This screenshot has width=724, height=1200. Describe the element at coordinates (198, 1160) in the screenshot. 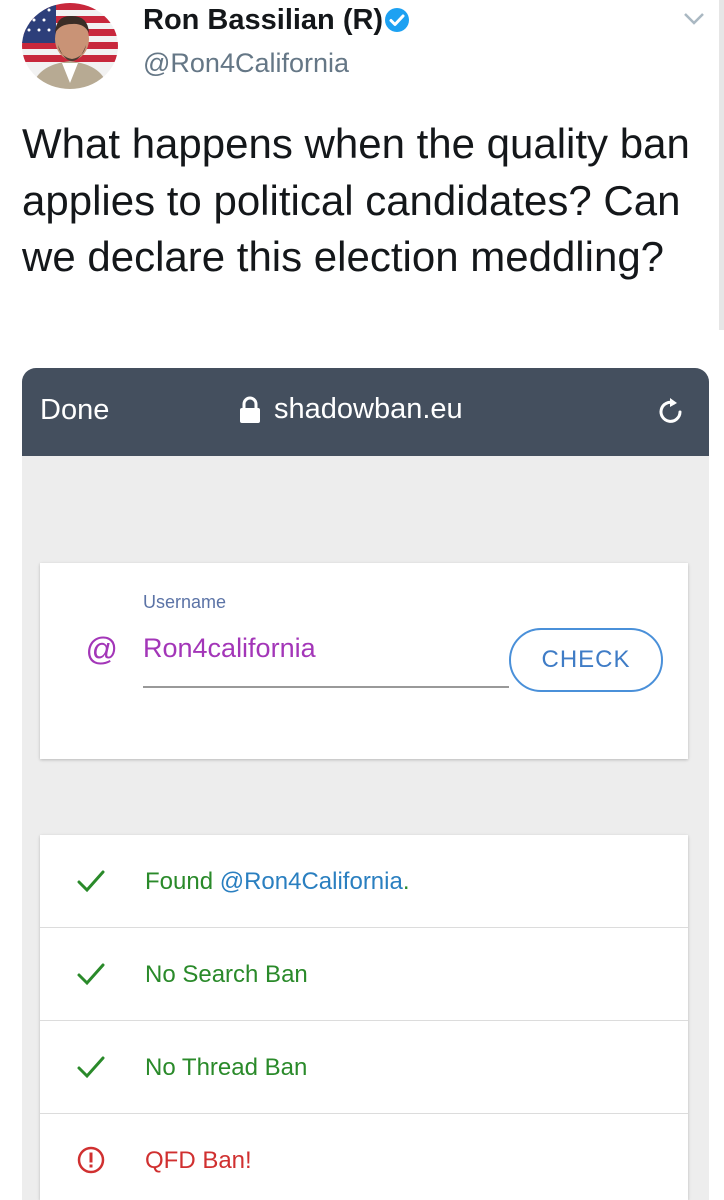

I see `result-label: QFD Ban!` at that location.